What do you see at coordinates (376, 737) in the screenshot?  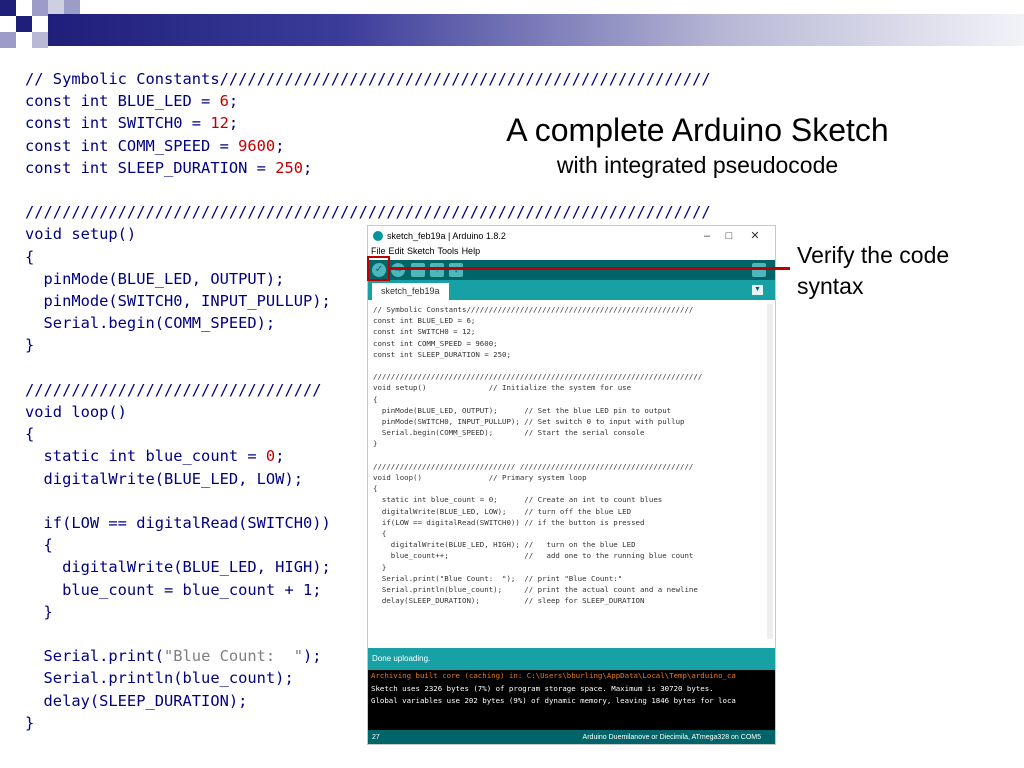 I see `line-number: 27` at bounding box center [376, 737].